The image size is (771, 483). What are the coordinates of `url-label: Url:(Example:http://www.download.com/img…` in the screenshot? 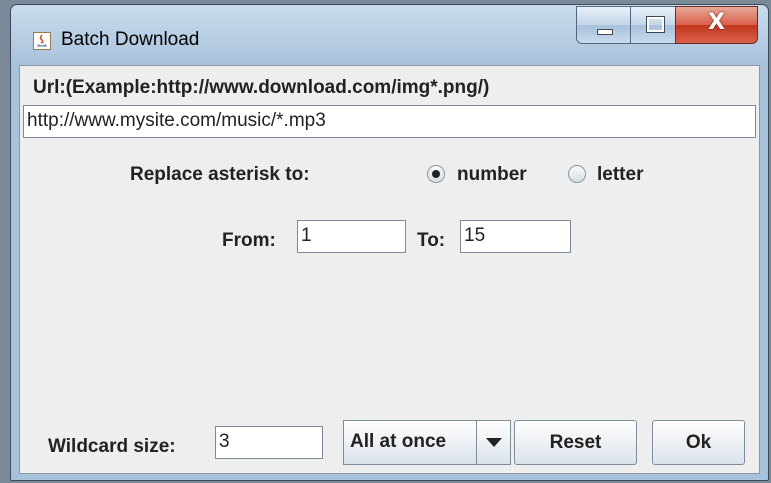 It's located at (261, 87).